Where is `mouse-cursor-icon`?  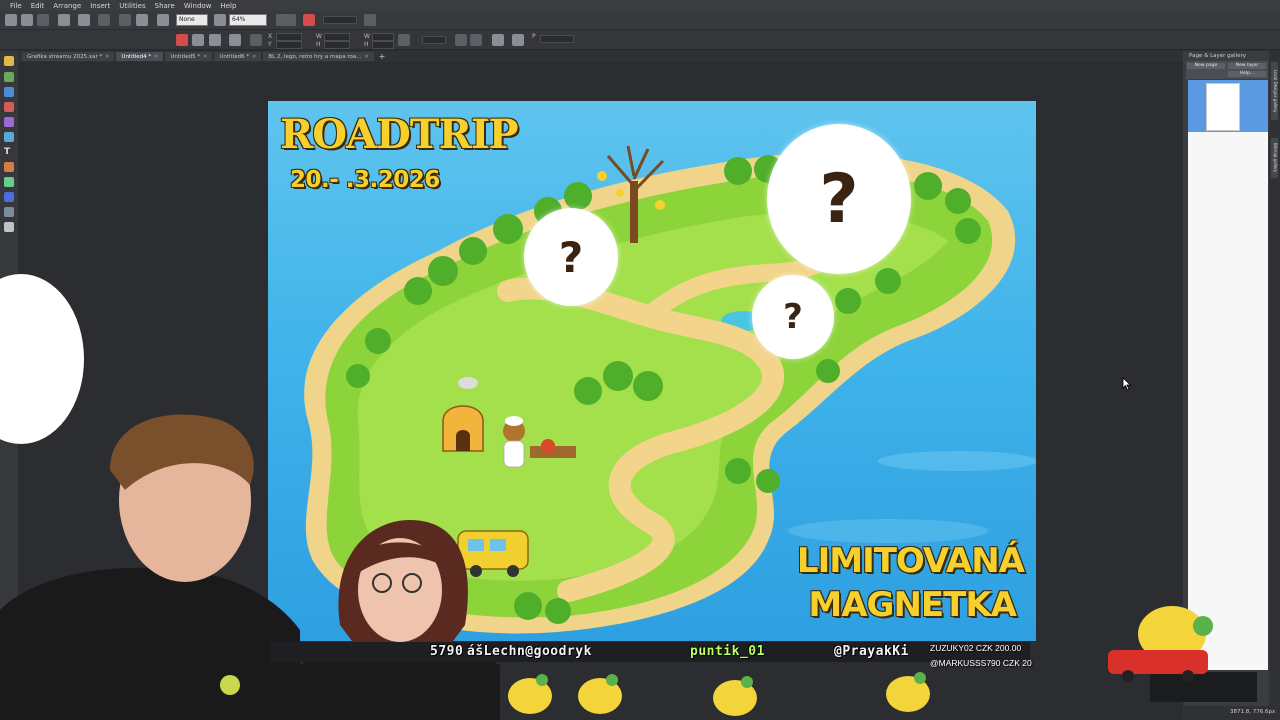
mouse-cursor-icon is located at coordinates (1127, 384).